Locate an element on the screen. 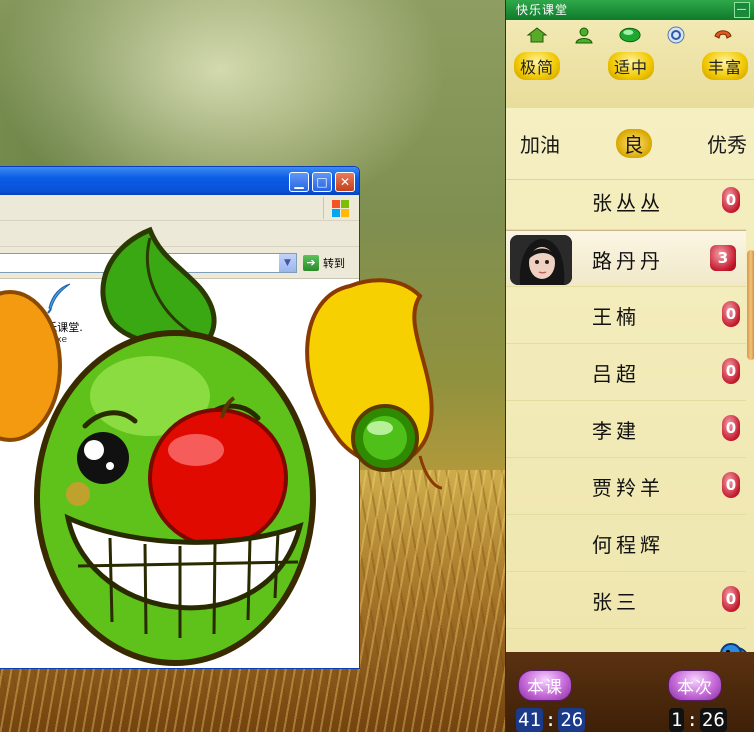 Image resolution: width=754 pixels, height=732 pixels. mode-medium-button: 适中 is located at coordinates (630, 66).